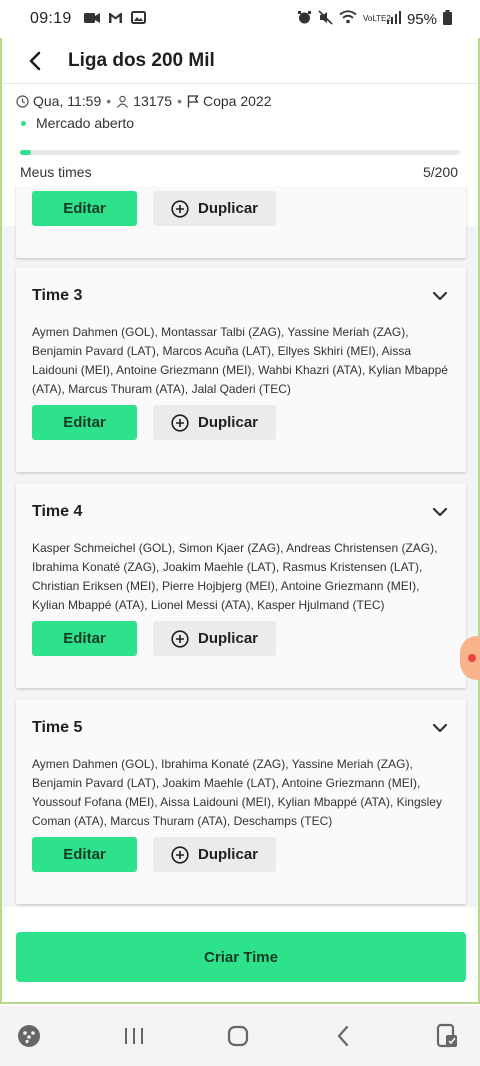  I want to click on status-dot, so click(23, 123).